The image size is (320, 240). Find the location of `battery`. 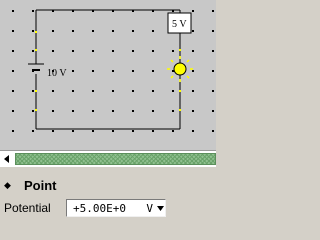

battery is located at coordinates (36, 67).